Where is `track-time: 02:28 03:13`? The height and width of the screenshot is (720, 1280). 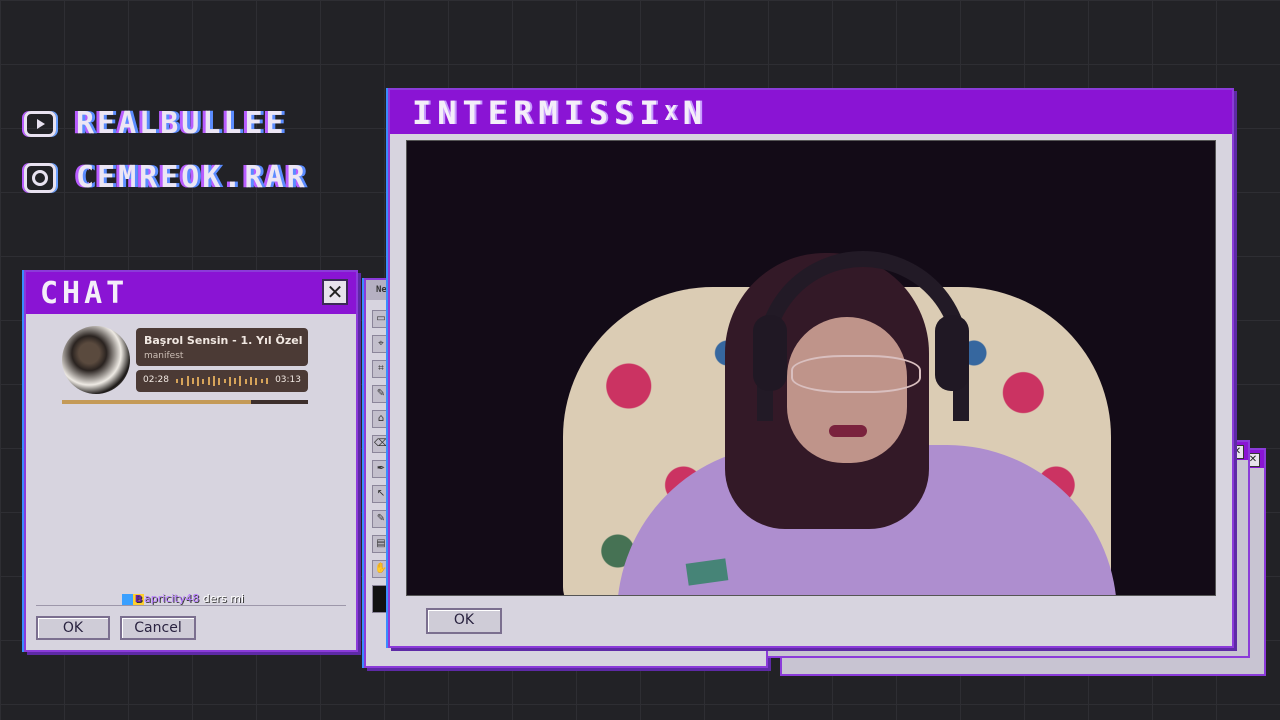
track-time: 02:28 03:13 is located at coordinates (222, 381).